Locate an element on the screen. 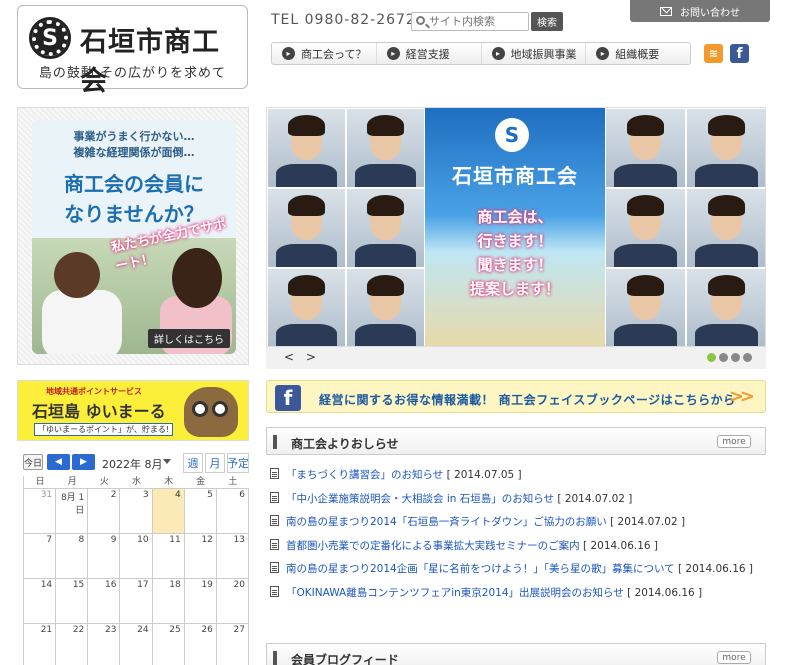 Image resolution: width=800 pixels, height=665 pixels. calendar-day: 8 is located at coordinates (72, 556).